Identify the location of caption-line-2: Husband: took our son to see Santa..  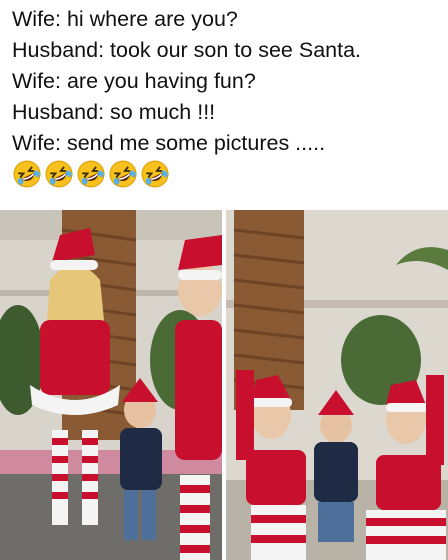
(187, 50).